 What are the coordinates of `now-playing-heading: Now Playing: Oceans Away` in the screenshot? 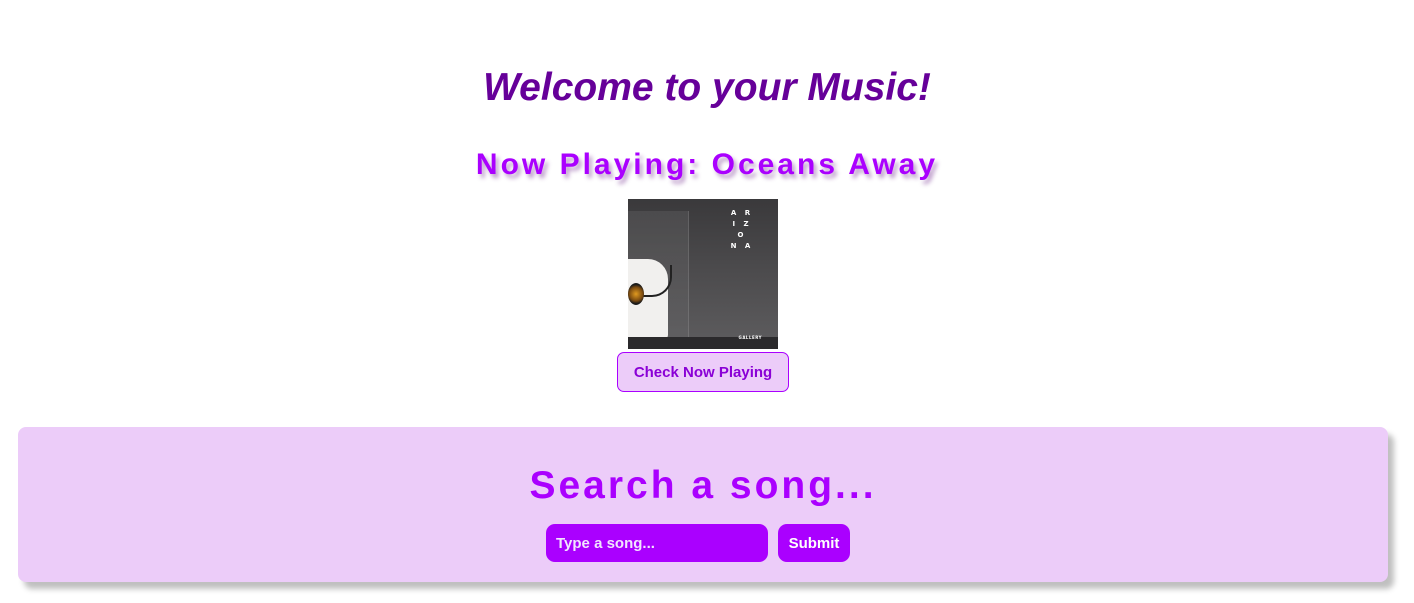 It's located at (707, 164).